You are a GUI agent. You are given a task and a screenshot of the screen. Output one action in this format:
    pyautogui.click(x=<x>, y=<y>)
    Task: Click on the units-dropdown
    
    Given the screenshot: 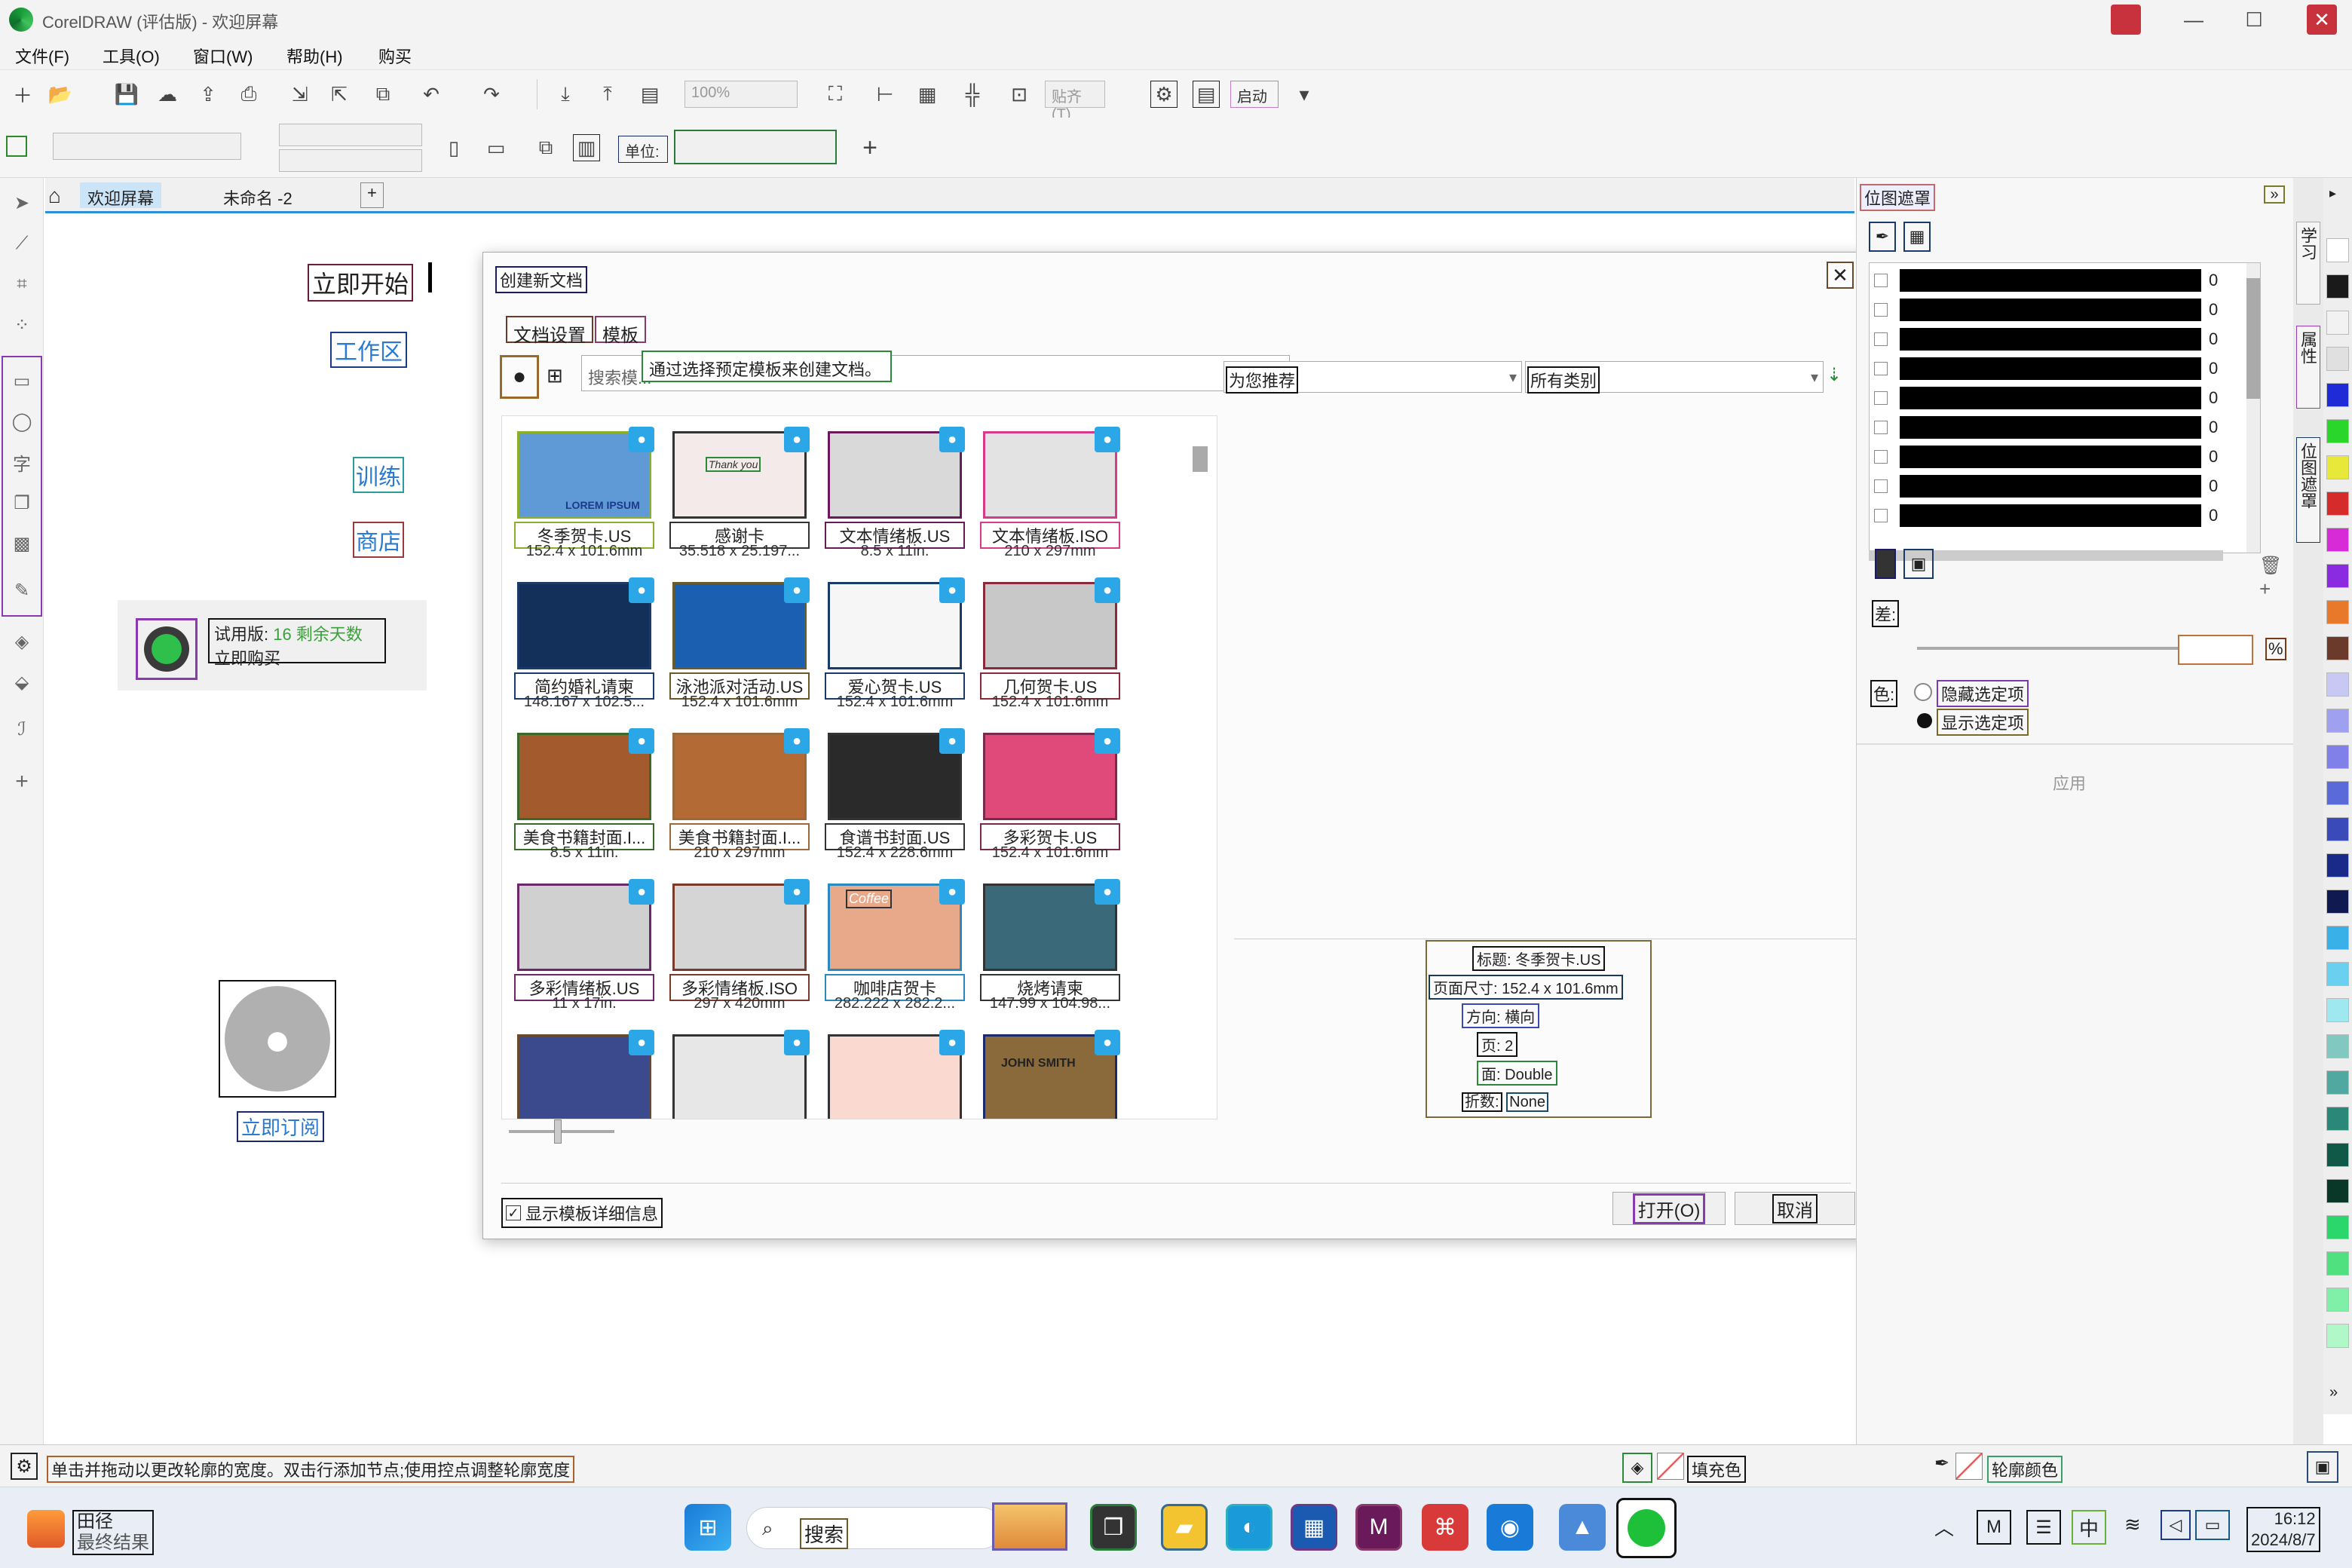 What is the action you would take?
    pyautogui.click(x=755, y=147)
    